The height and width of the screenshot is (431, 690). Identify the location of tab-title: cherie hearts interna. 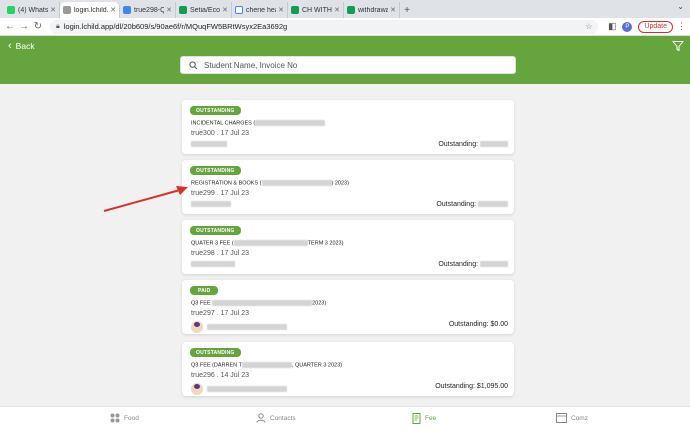
(261, 10).